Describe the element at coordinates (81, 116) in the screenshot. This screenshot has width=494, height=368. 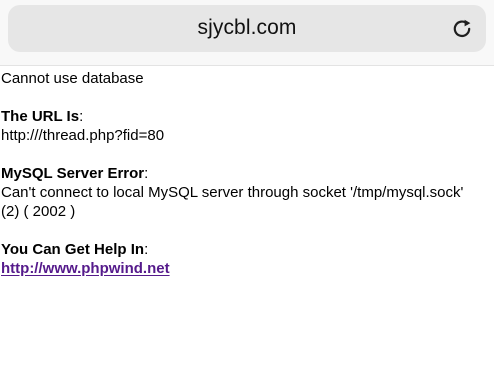
I see `url-label-colon: :` at that location.